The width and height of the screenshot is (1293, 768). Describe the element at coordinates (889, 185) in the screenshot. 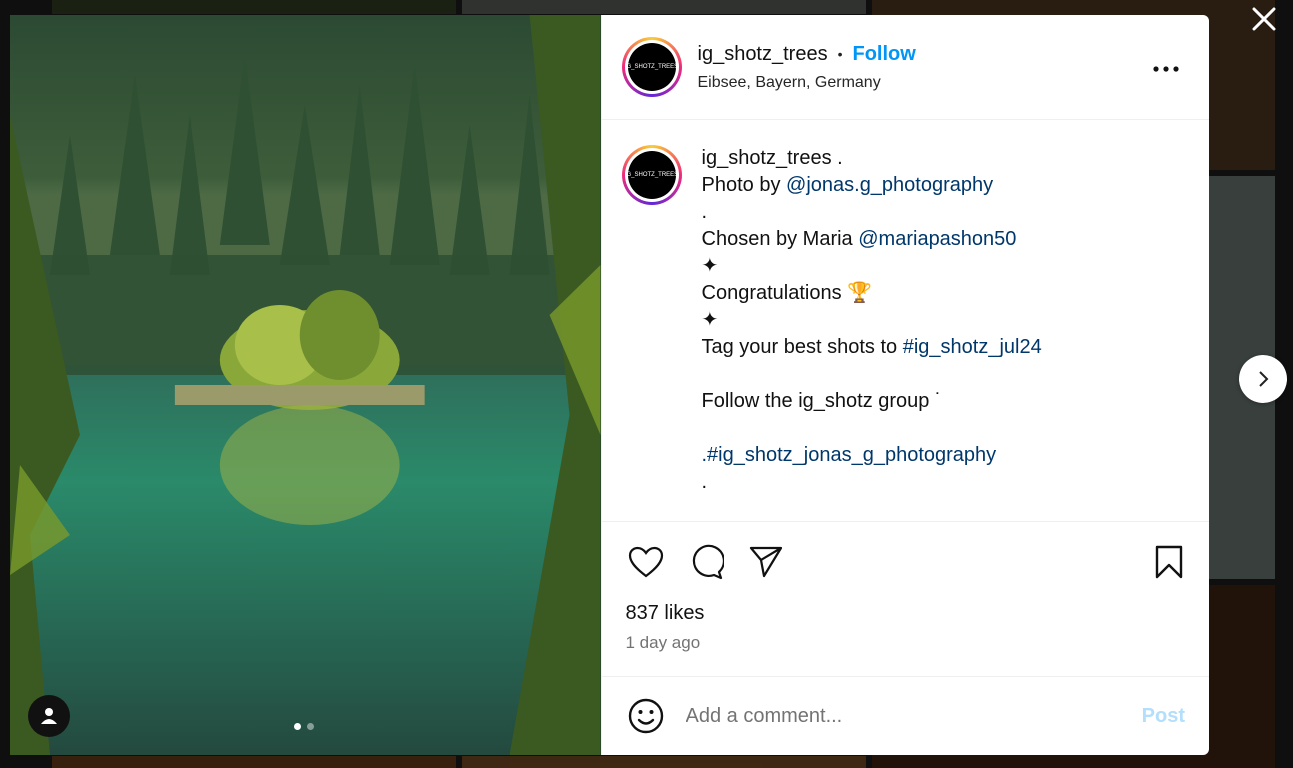

I see `mention-link: @jonas.g_photography` at that location.